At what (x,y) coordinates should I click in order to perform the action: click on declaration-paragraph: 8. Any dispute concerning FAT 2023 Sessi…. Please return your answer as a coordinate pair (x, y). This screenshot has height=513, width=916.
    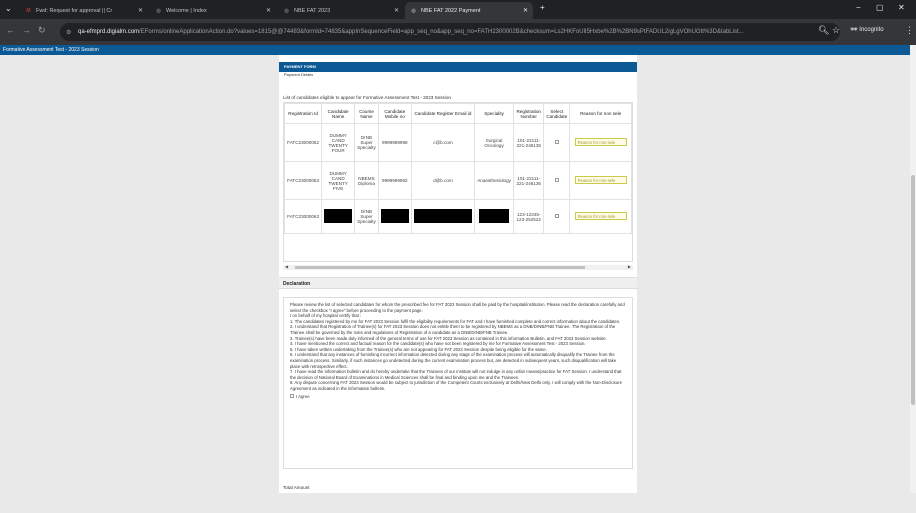
    Looking at the image, I should click on (456, 385).